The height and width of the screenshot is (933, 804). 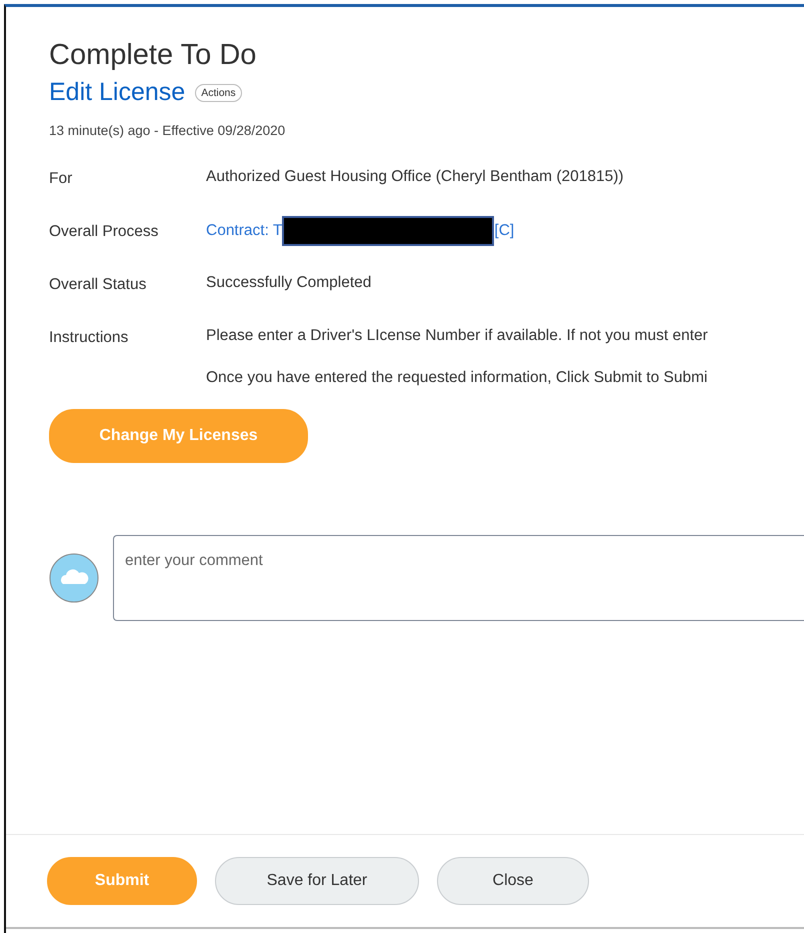 I want to click on field-label: Overall Process, so click(x=104, y=232).